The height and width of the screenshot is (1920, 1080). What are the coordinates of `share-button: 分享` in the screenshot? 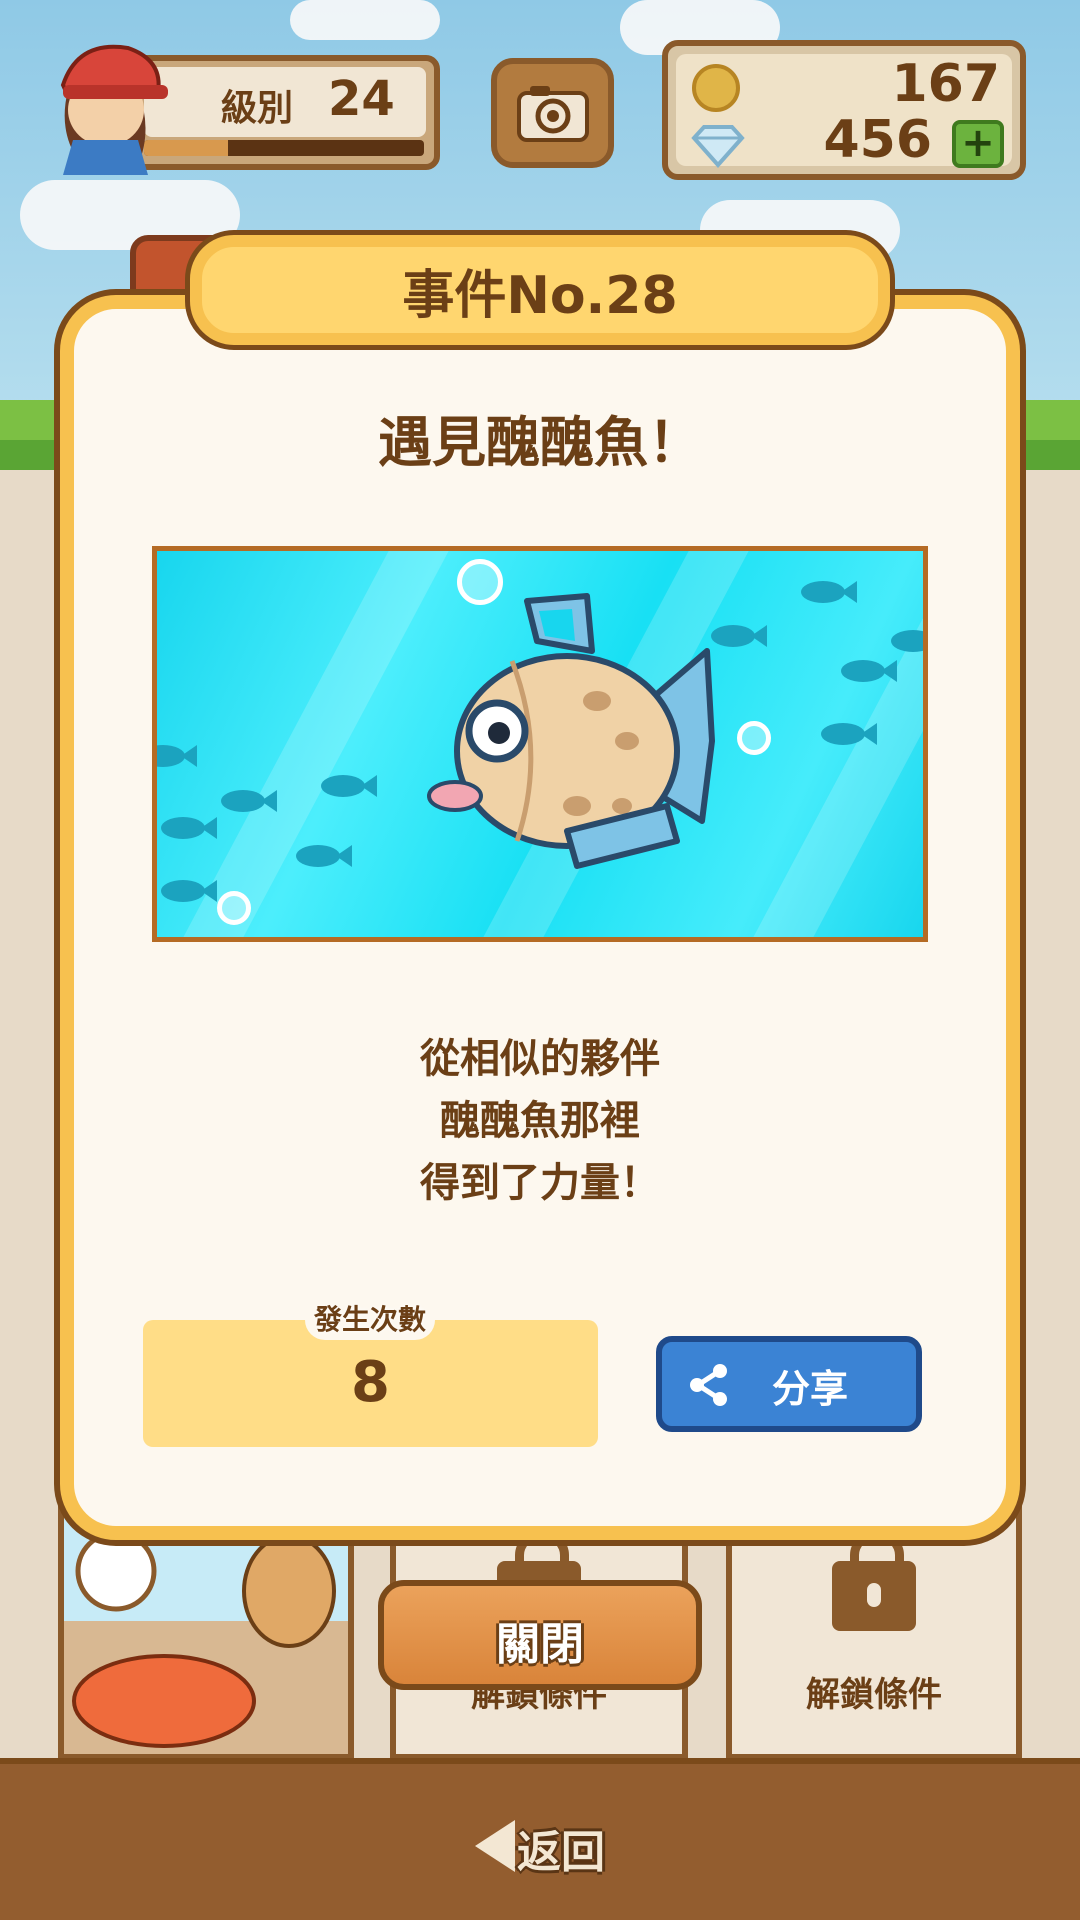 It's located at (789, 1384).